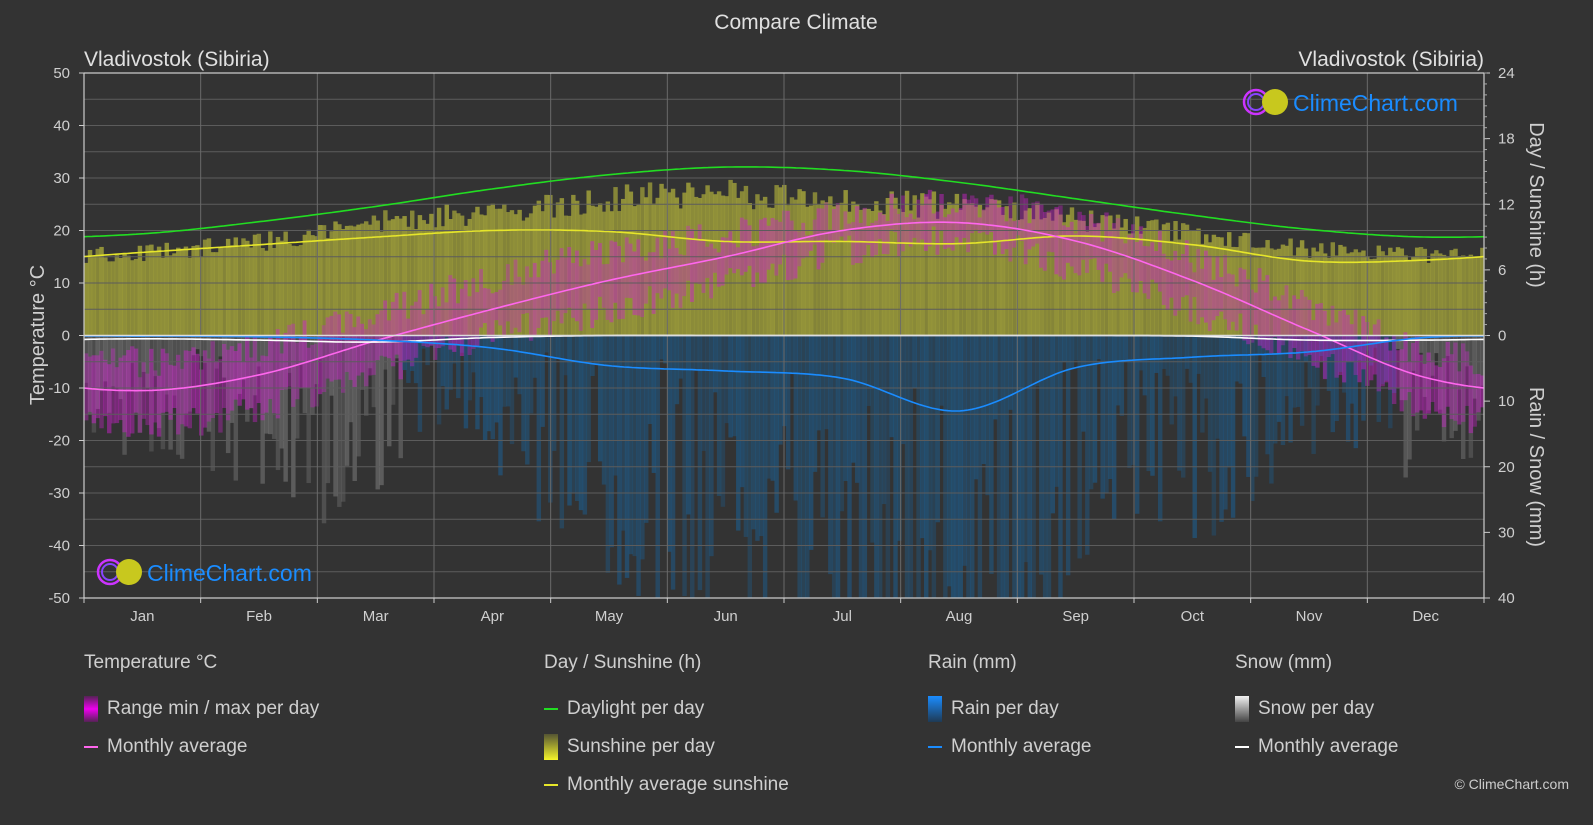 This screenshot has height=825, width=1593. Describe the element at coordinates (1316, 709) in the screenshot. I see `legend-item-snow: Snow per day` at that location.